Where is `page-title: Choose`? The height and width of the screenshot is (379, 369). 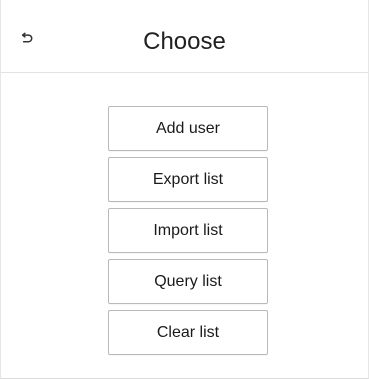
page-title: Choose is located at coordinates (184, 41).